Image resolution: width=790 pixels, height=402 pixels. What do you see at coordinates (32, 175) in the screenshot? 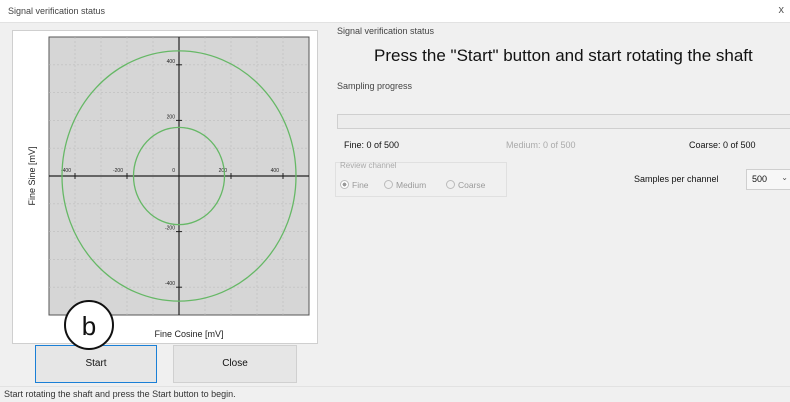
I see `y-axis-label: Fine Sine [mV]` at bounding box center [32, 175].